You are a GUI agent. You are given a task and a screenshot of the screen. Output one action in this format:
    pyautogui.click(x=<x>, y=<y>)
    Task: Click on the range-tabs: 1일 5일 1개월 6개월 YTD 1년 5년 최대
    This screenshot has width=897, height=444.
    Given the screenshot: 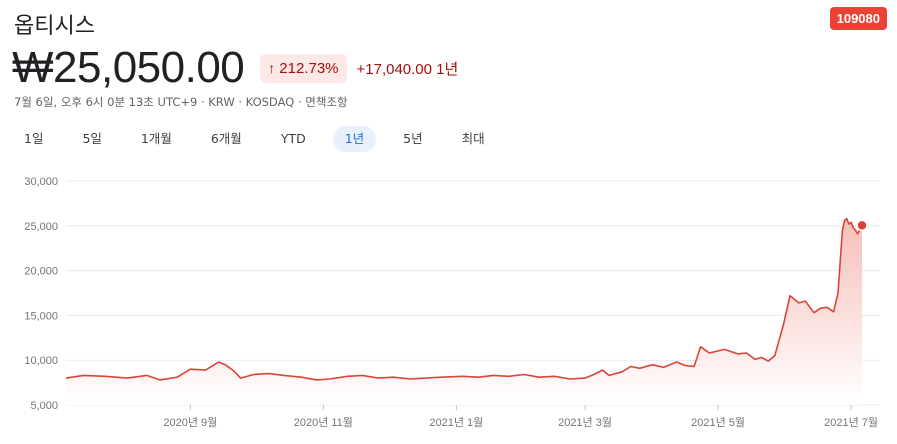 What is the action you would take?
    pyautogui.click(x=262, y=139)
    